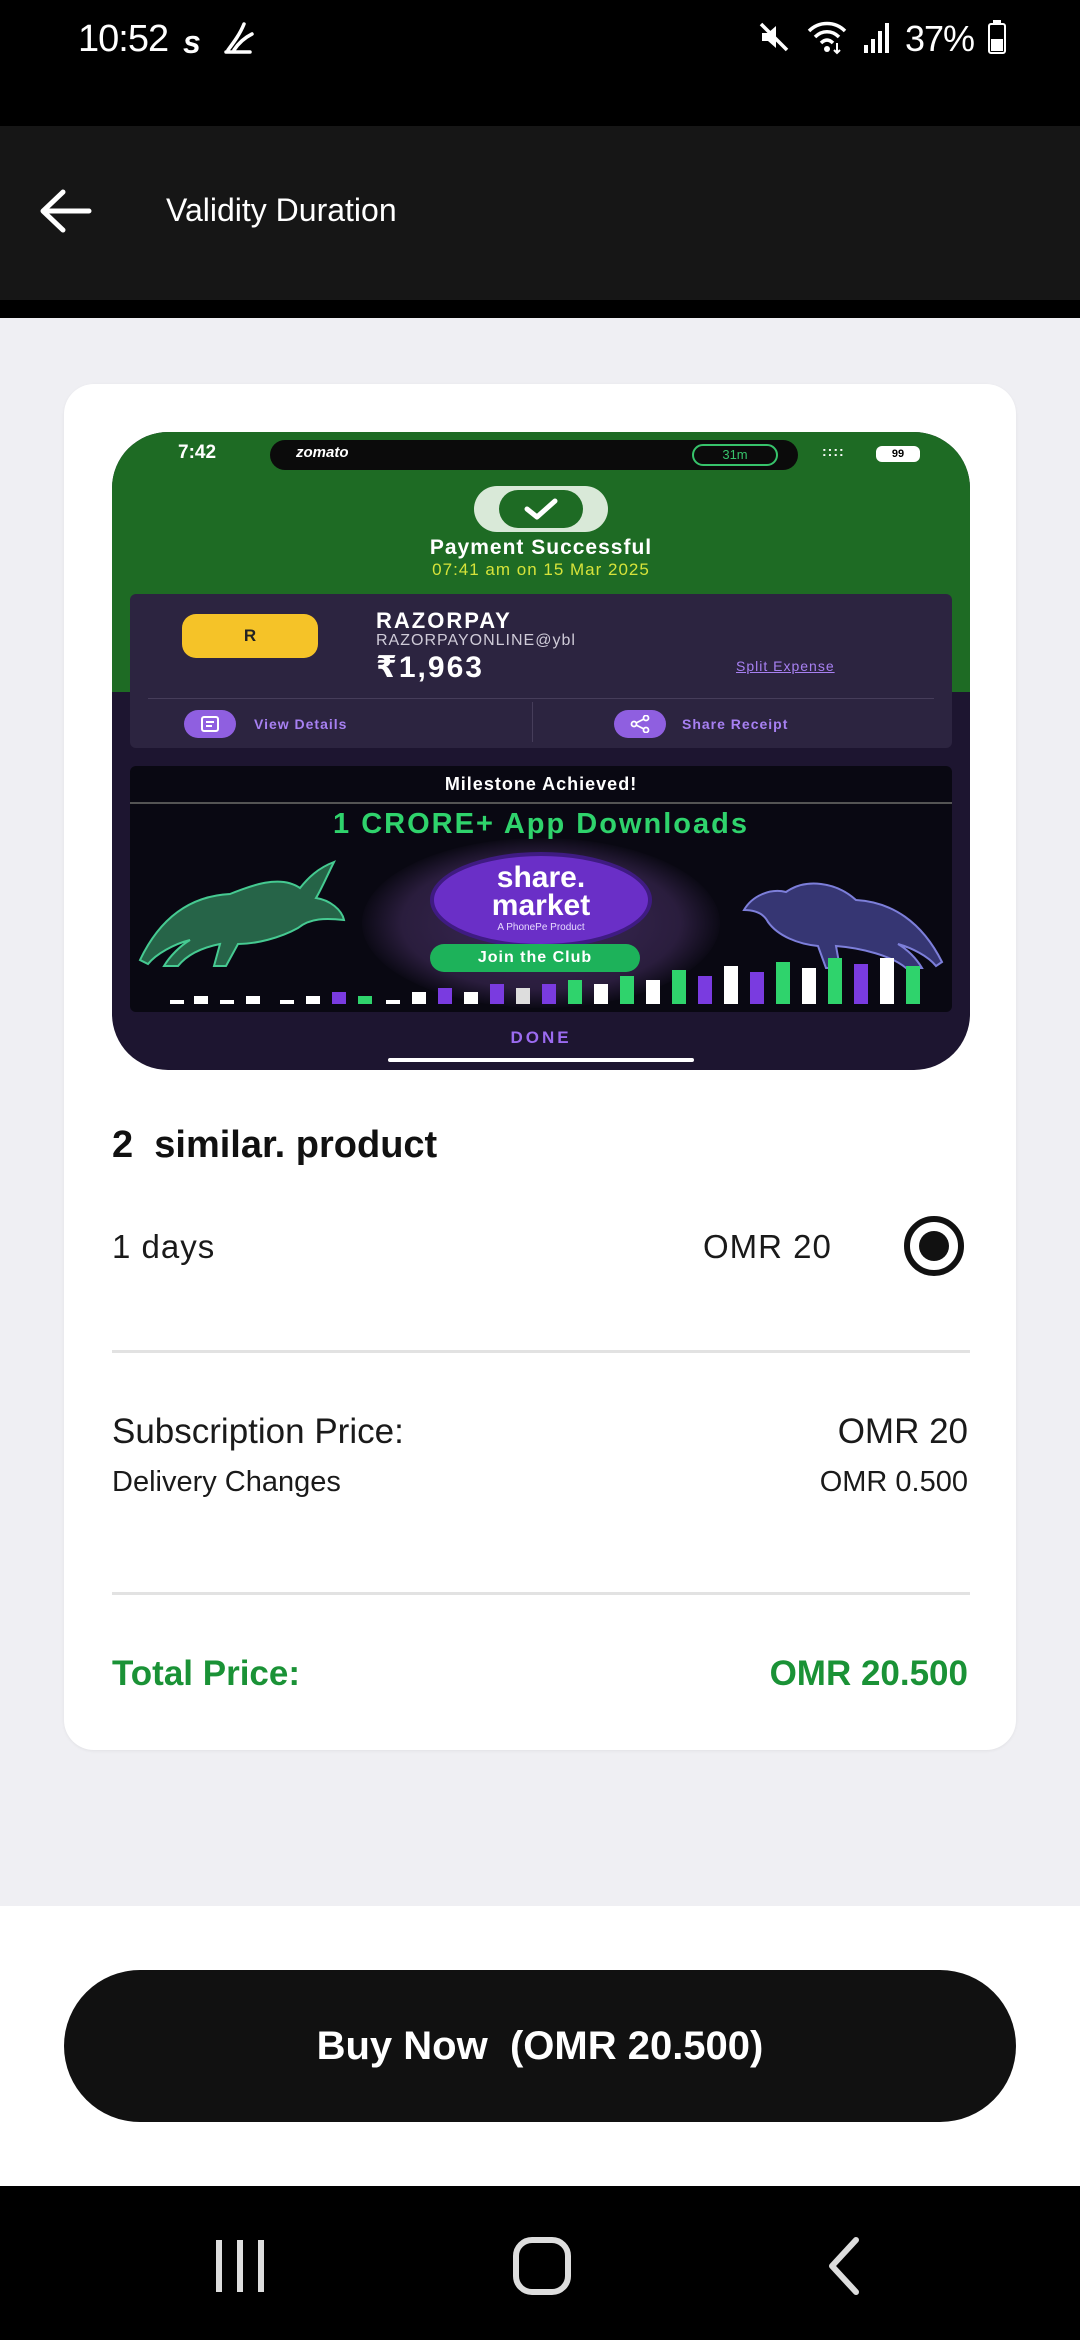 This screenshot has width=1080, height=2340. What do you see at coordinates (545, 981) in the screenshot?
I see `banner-bars` at bounding box center [545, 981].